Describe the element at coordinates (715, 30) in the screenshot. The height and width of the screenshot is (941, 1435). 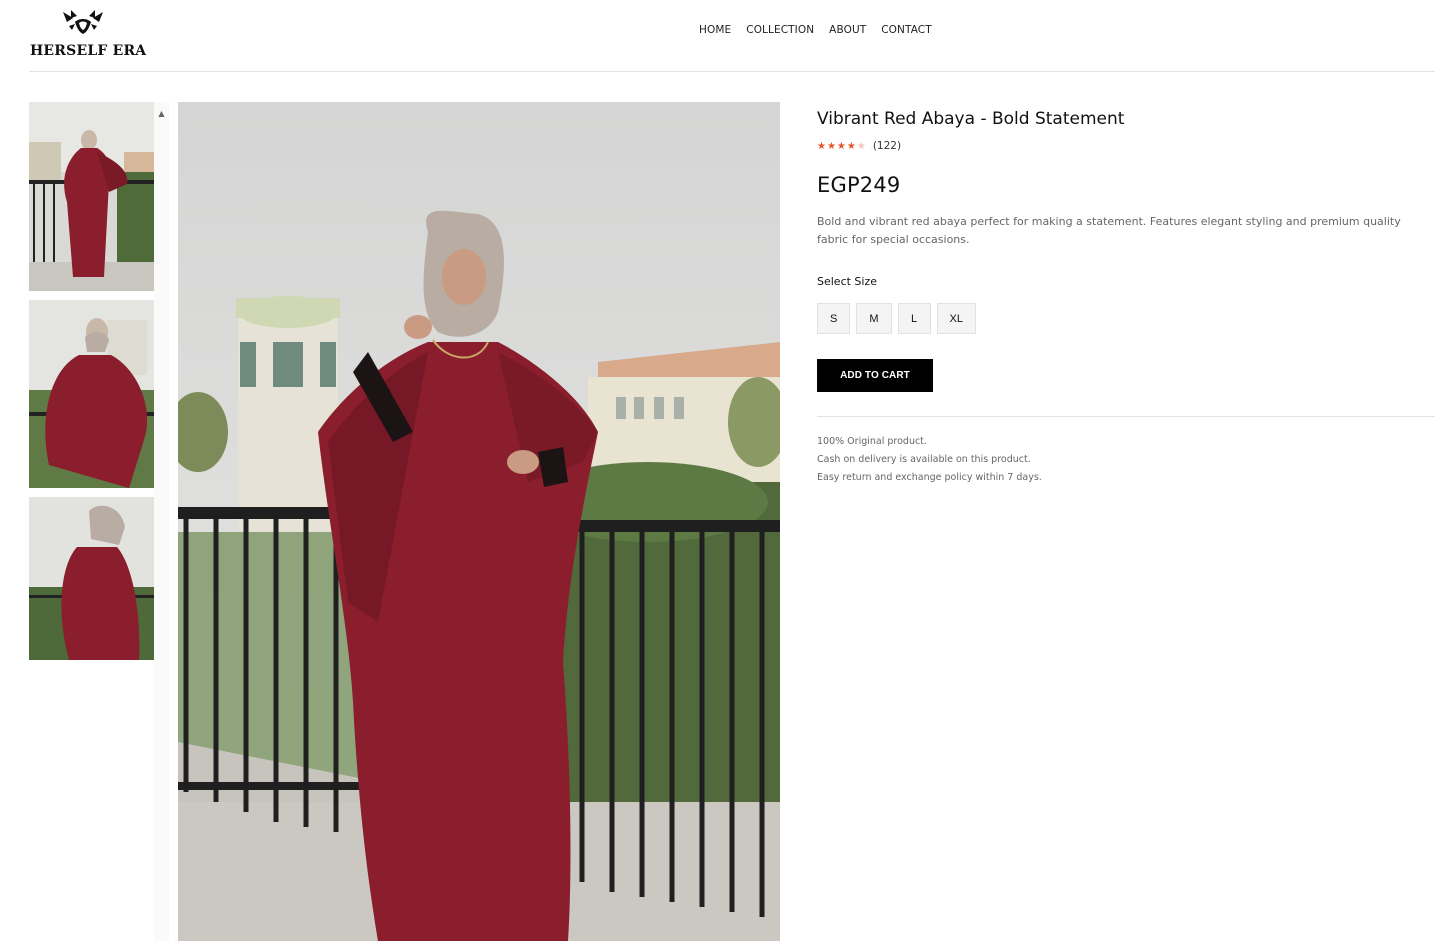
I see `nav-home: HOME` at that location.